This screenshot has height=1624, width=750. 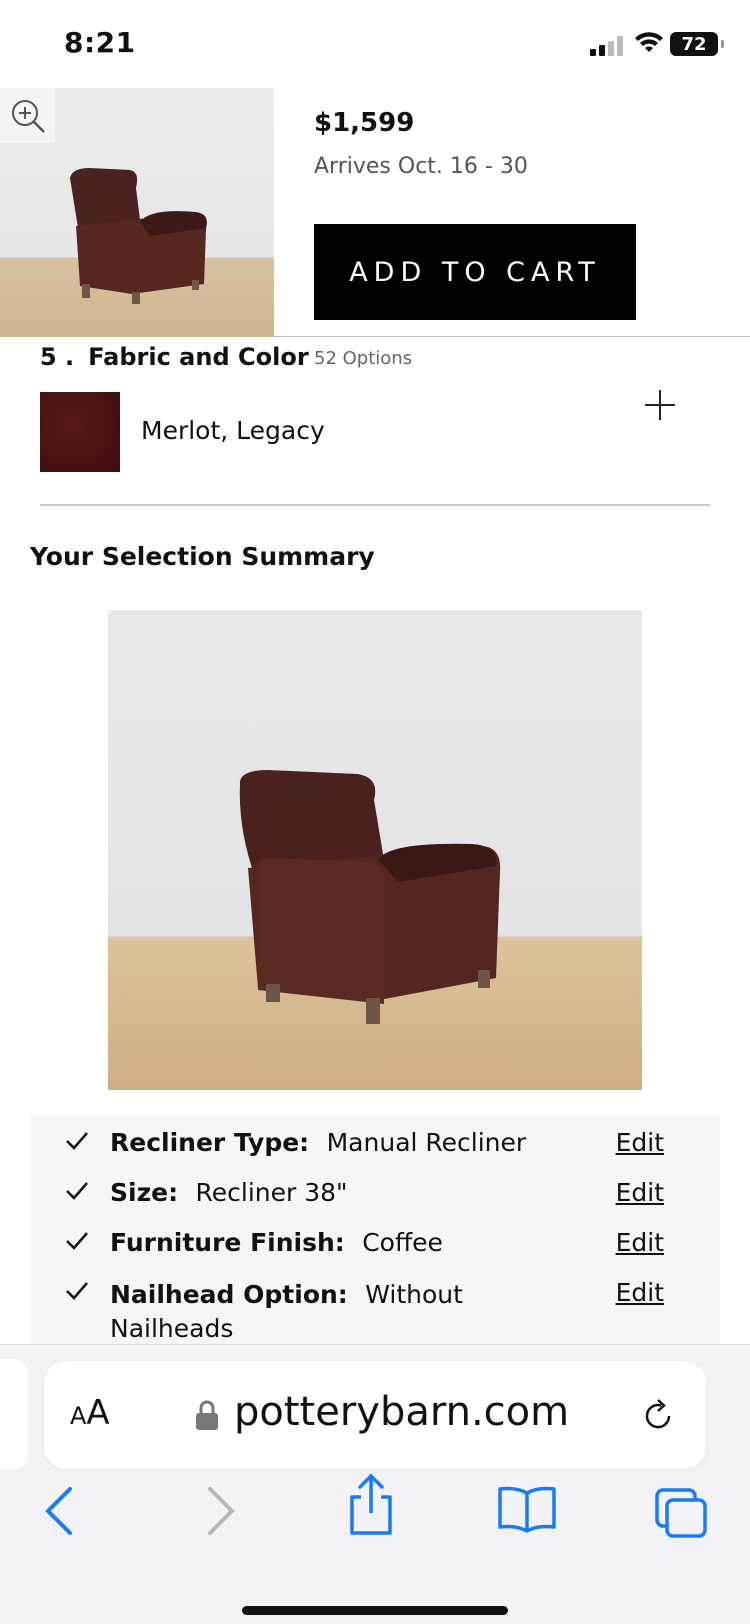 What do you see at coordinates (78, 1416) in the screenshot?
I see `aa-small: A` at bounding box center [78, 1416].